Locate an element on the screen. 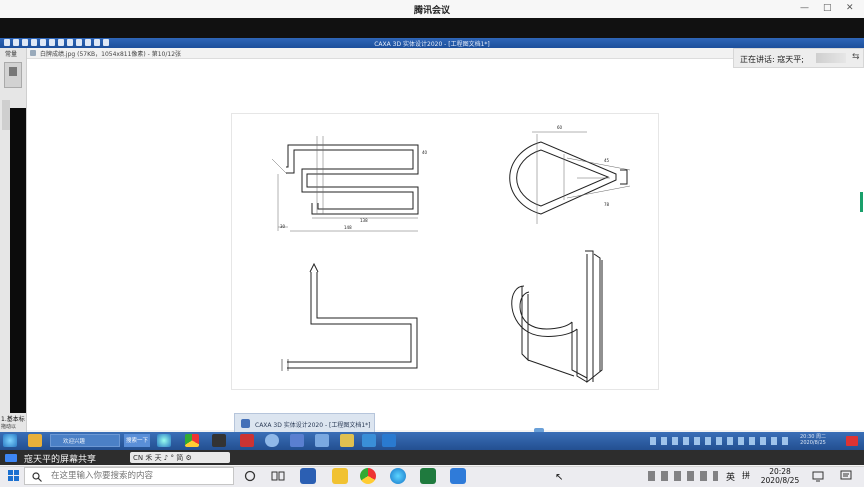 This screenshot has height=487, width=864. speaker-label: 正在讲话: 寇天平; is located at coordinates (772, 59).